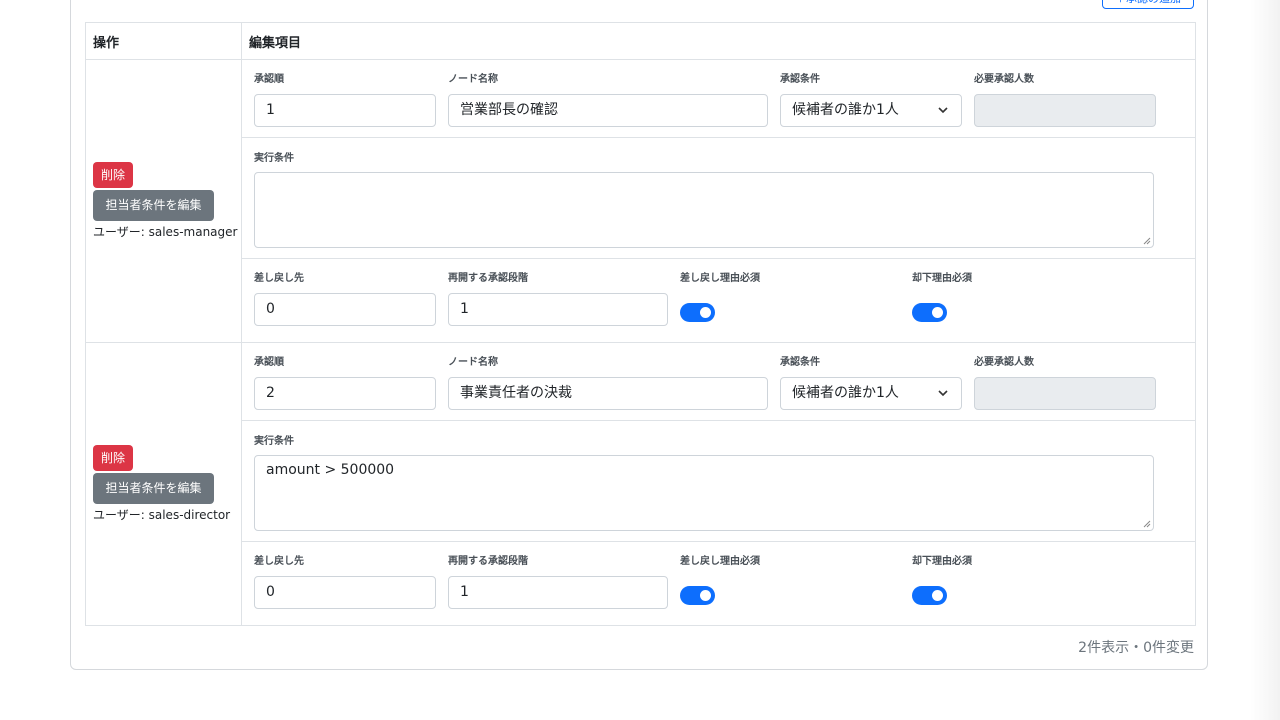 The width and height of the screenshot is (1280, 720). What do you see at coordinates (608, 393) in the screenshot?
I see `node-name-input: 事業責任者の決裁` at bounding box center [608, 393].